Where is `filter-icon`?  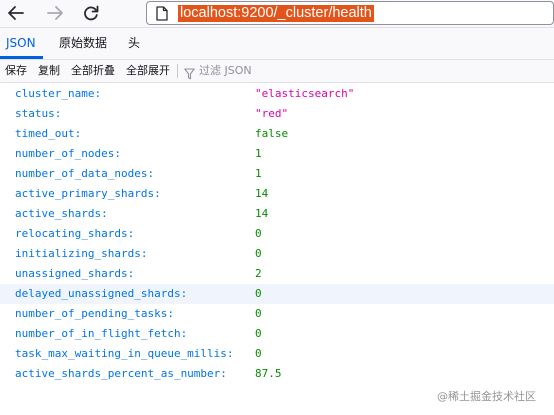 filter-icon is located at coordinates (189, 74).